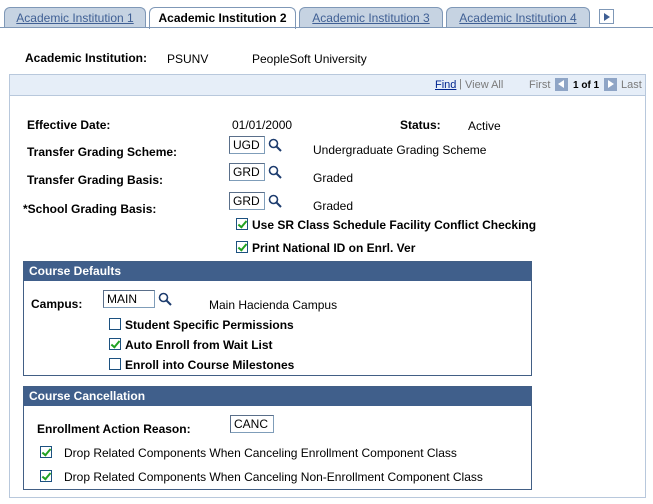 The height and width of the screenshot is (504, 653). I want to click on tab-academic-institution-4: Academic Institution 4, so click(518, 17).